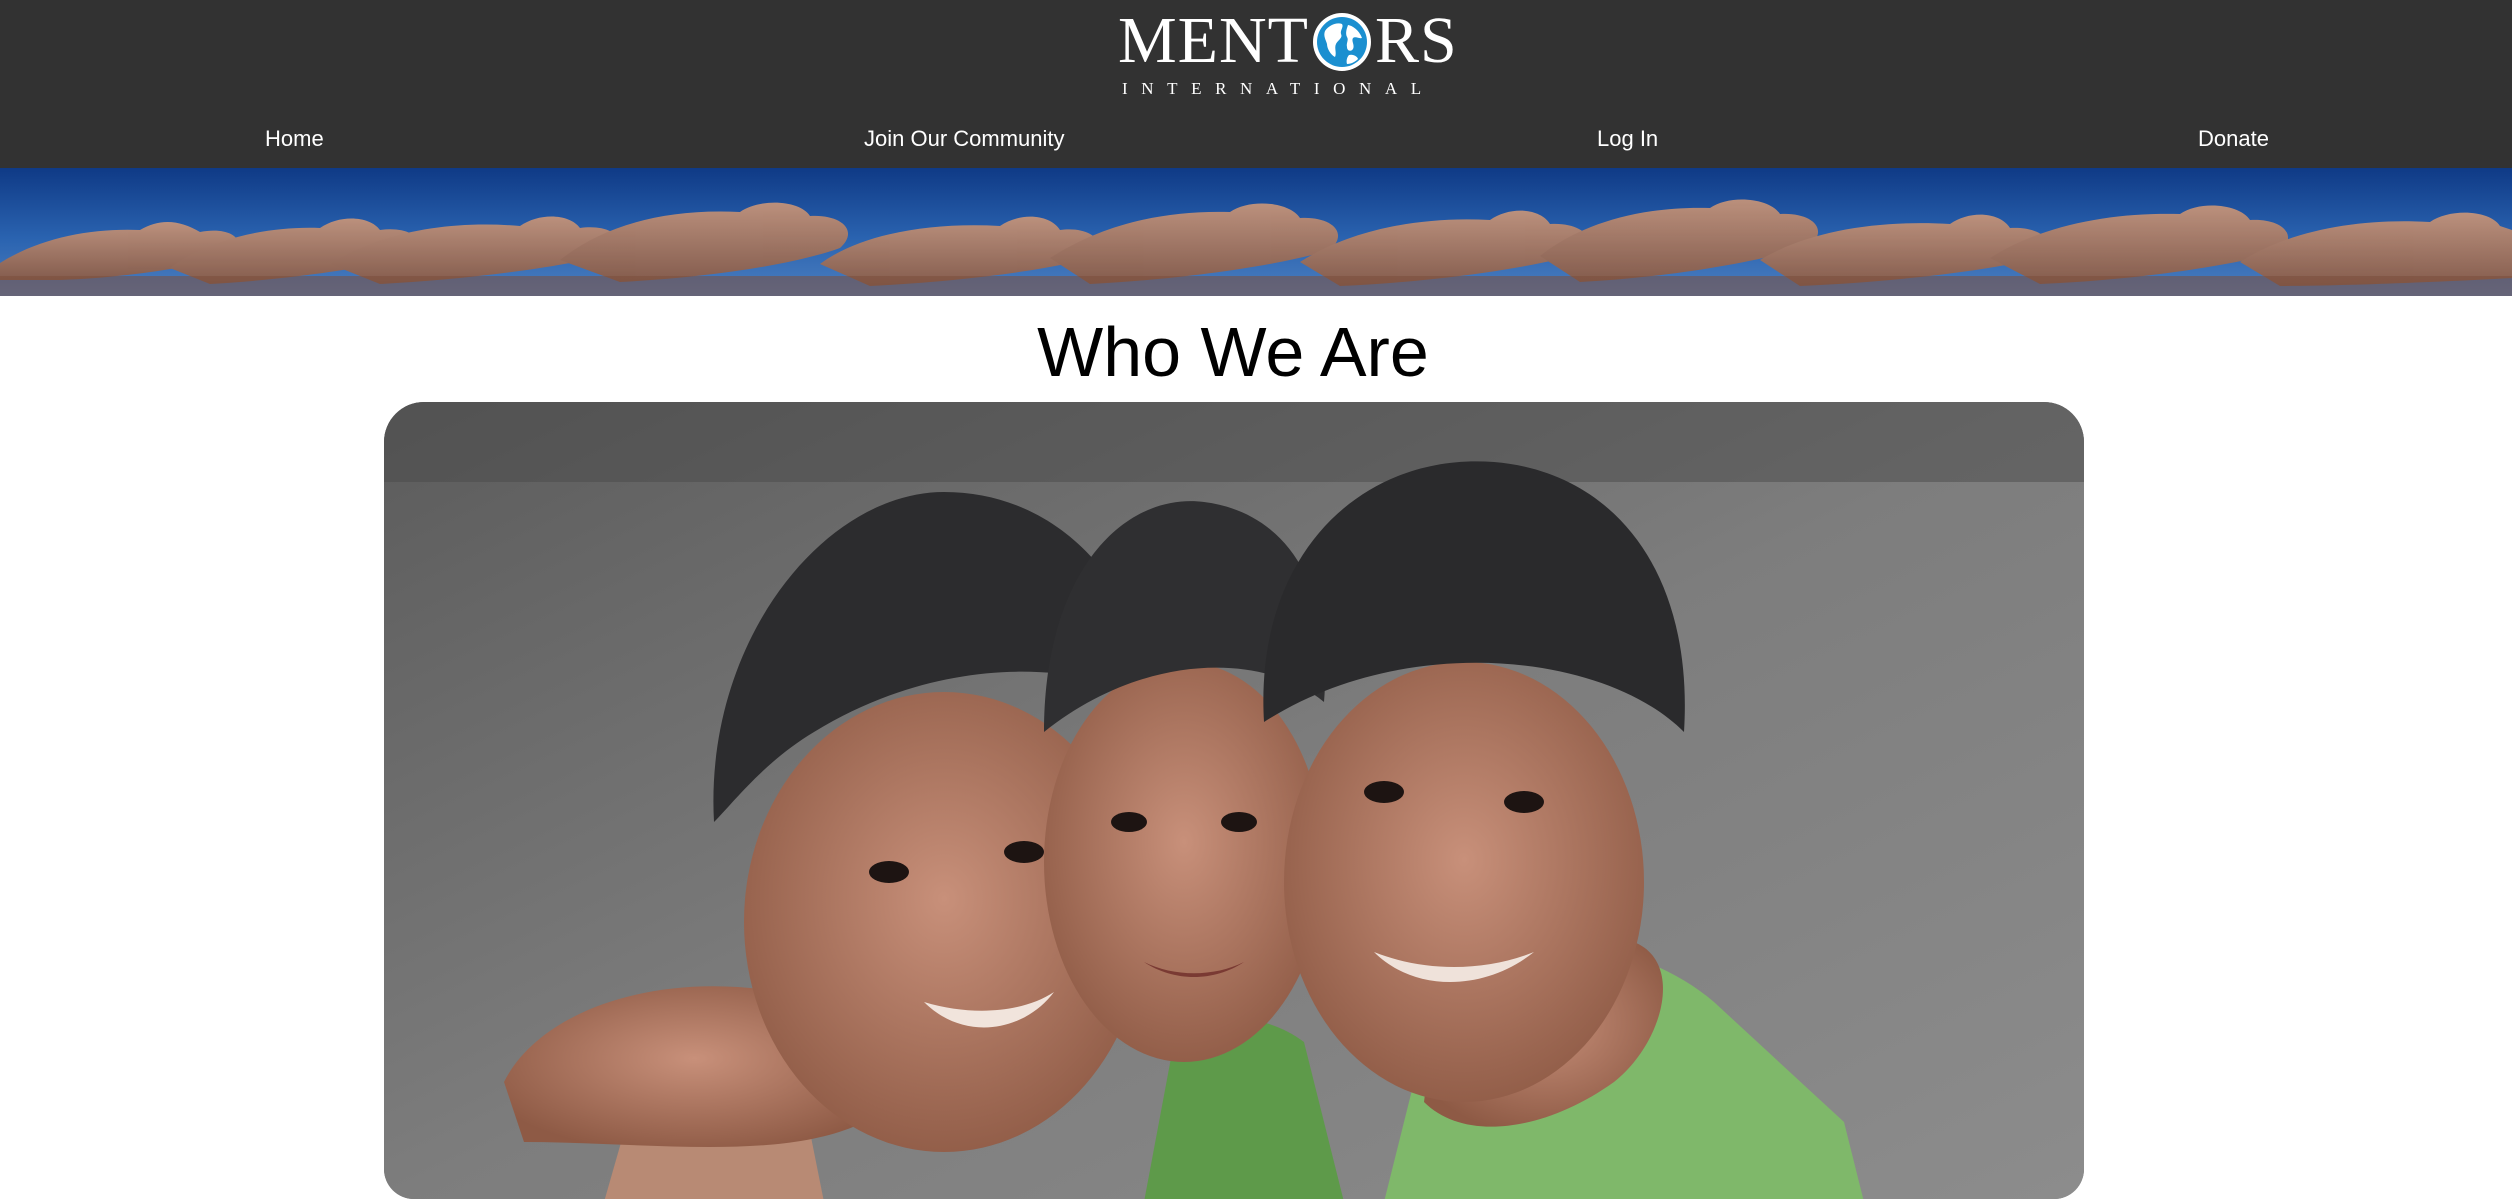 This screenshot has height=1199, width=2512. Describe the element at coordinates (1278, 88) in the screenshot. I see `logo-subtitle: INTERNATIONAL` at that location.